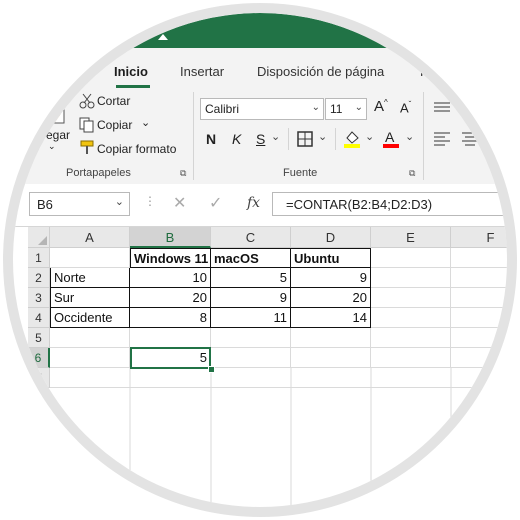 This screenshot has height=520, width=520. Describe the element at coordinates (202, 71) in the screenshot. I see `tab-insert: Insertar` at that location.